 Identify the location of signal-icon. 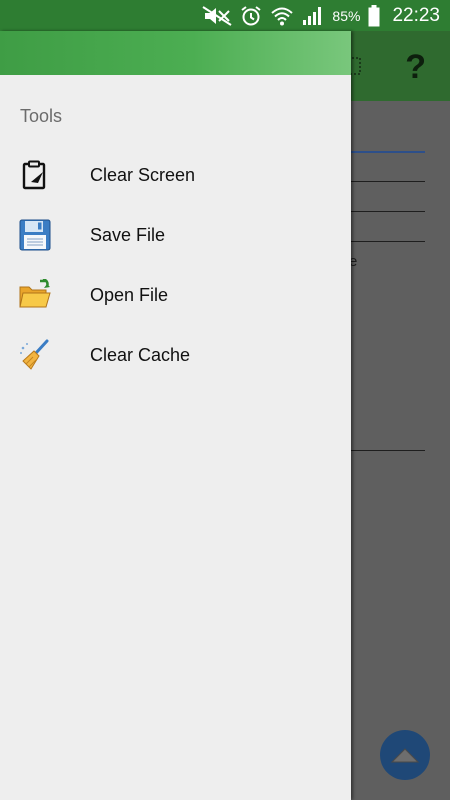
(313, 16).